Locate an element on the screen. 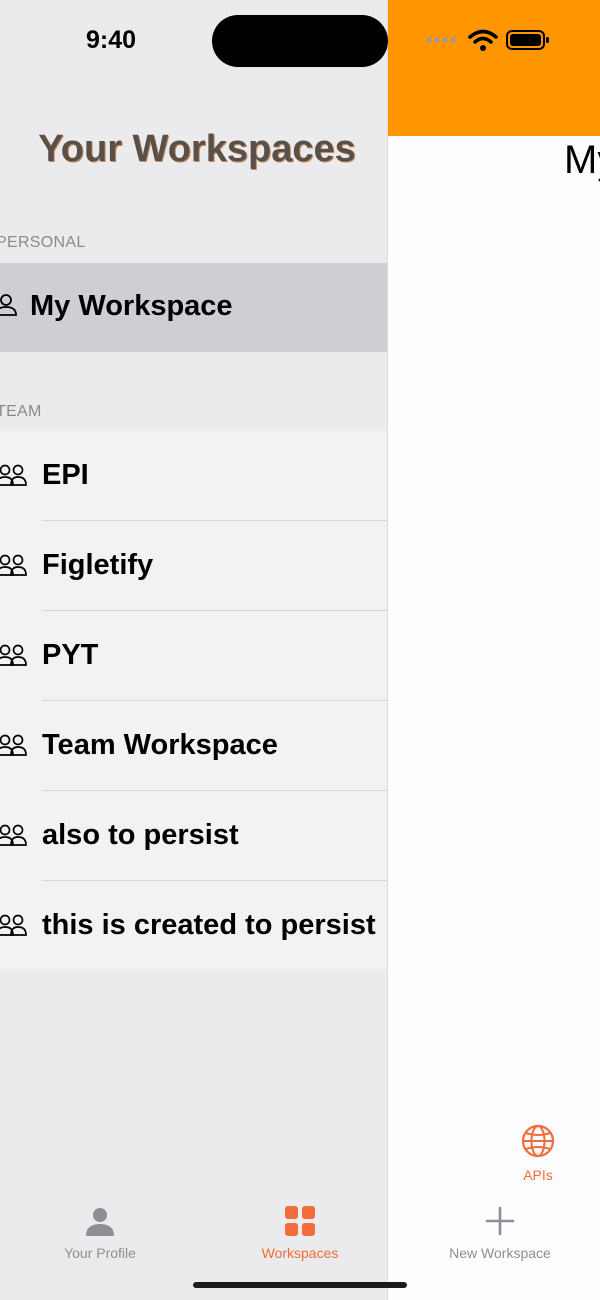 This screenshot has width=600, height=1300. status-time: 9:40 is located at coordinates (111, 40).